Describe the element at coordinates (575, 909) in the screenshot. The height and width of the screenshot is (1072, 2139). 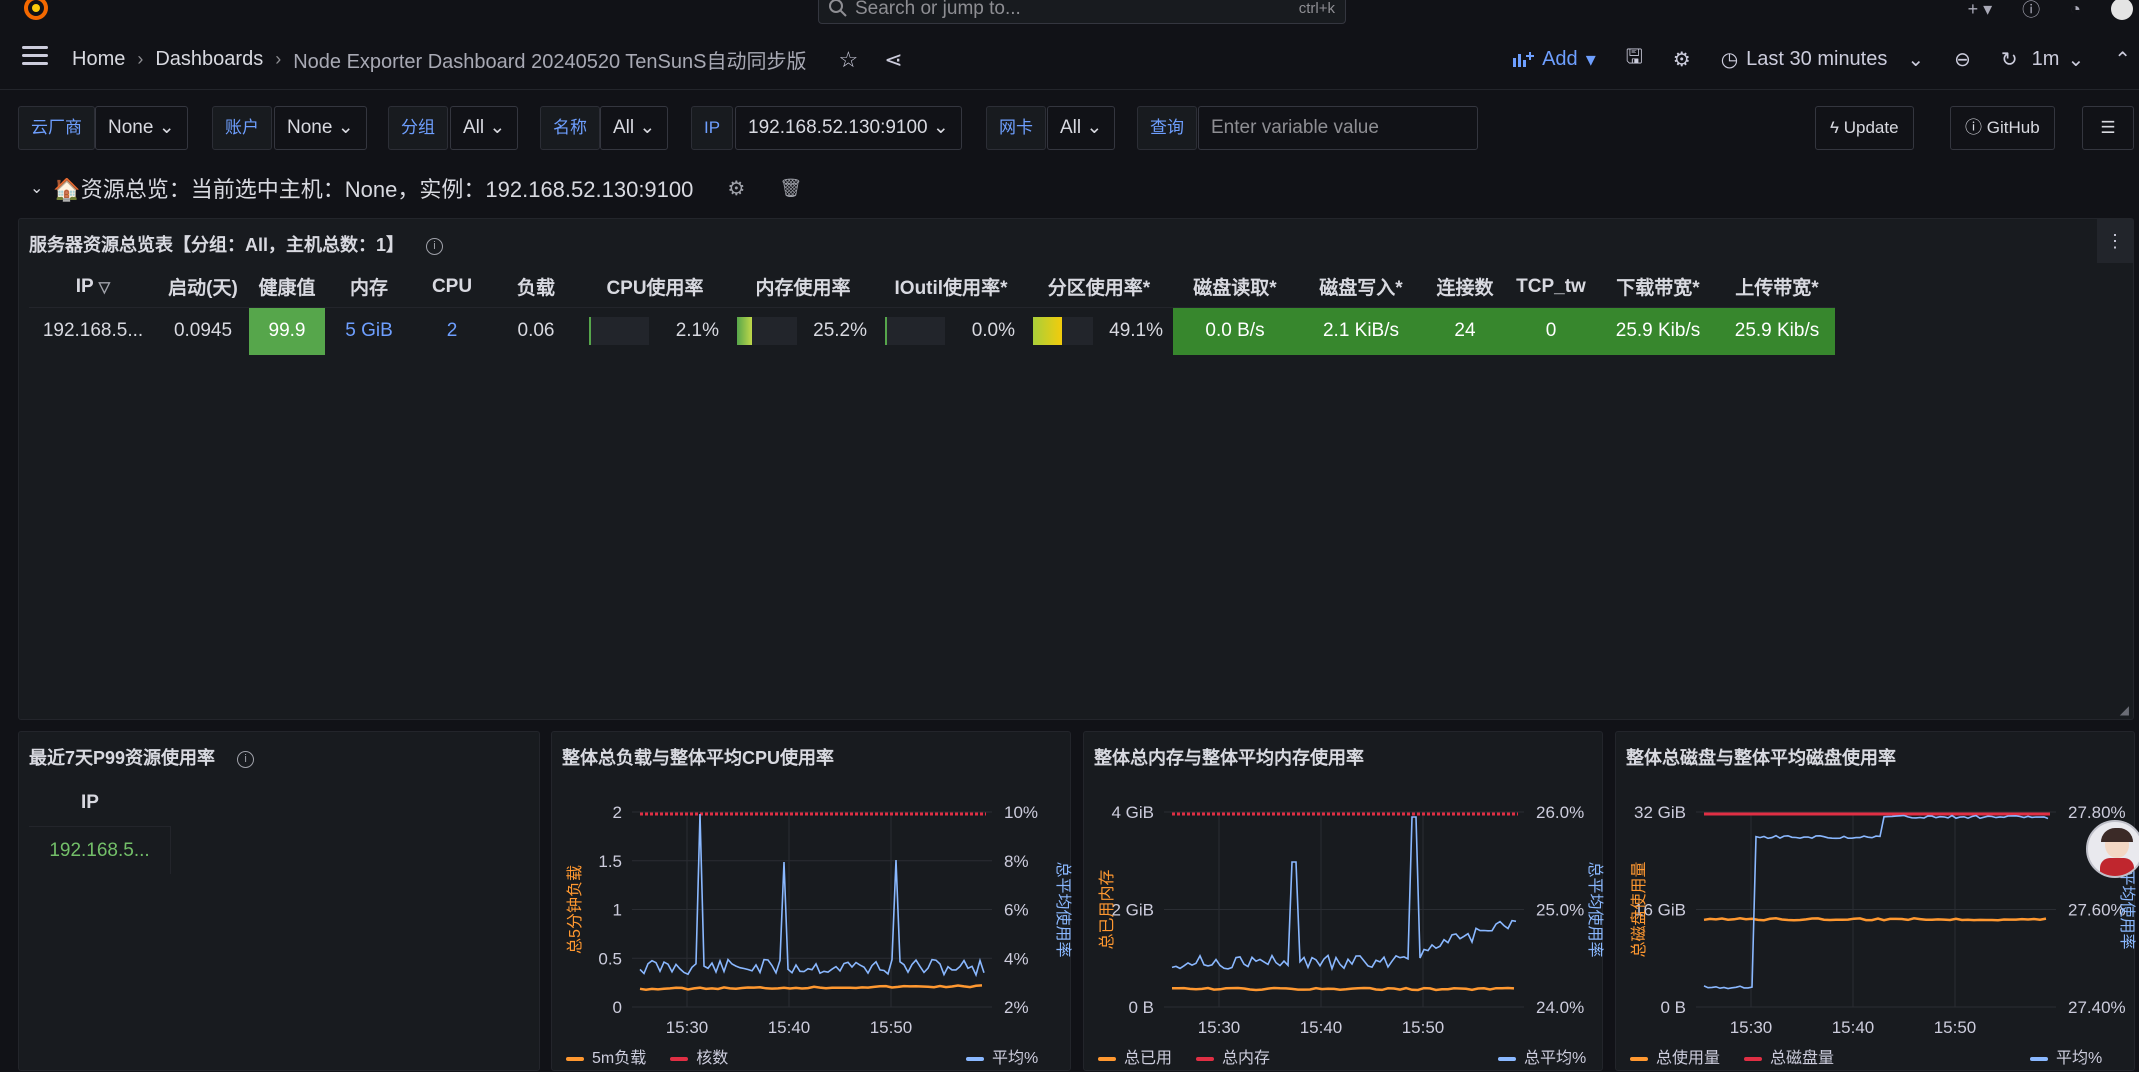
I see `y-axis-label: 总5分钟负载` at that location.